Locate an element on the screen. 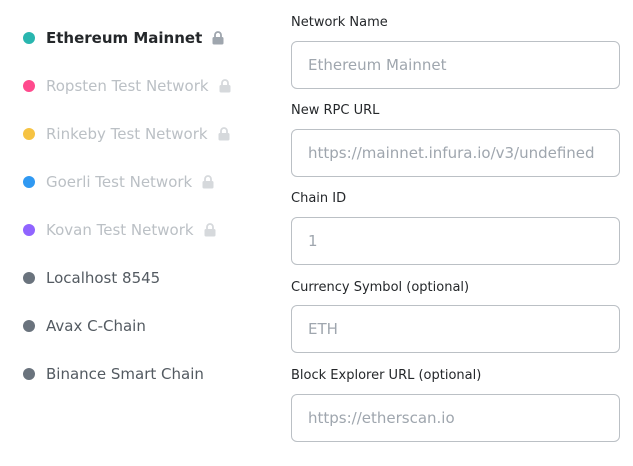  network-item-avax: Avax C-Chain is located at coordinates (135, 326).